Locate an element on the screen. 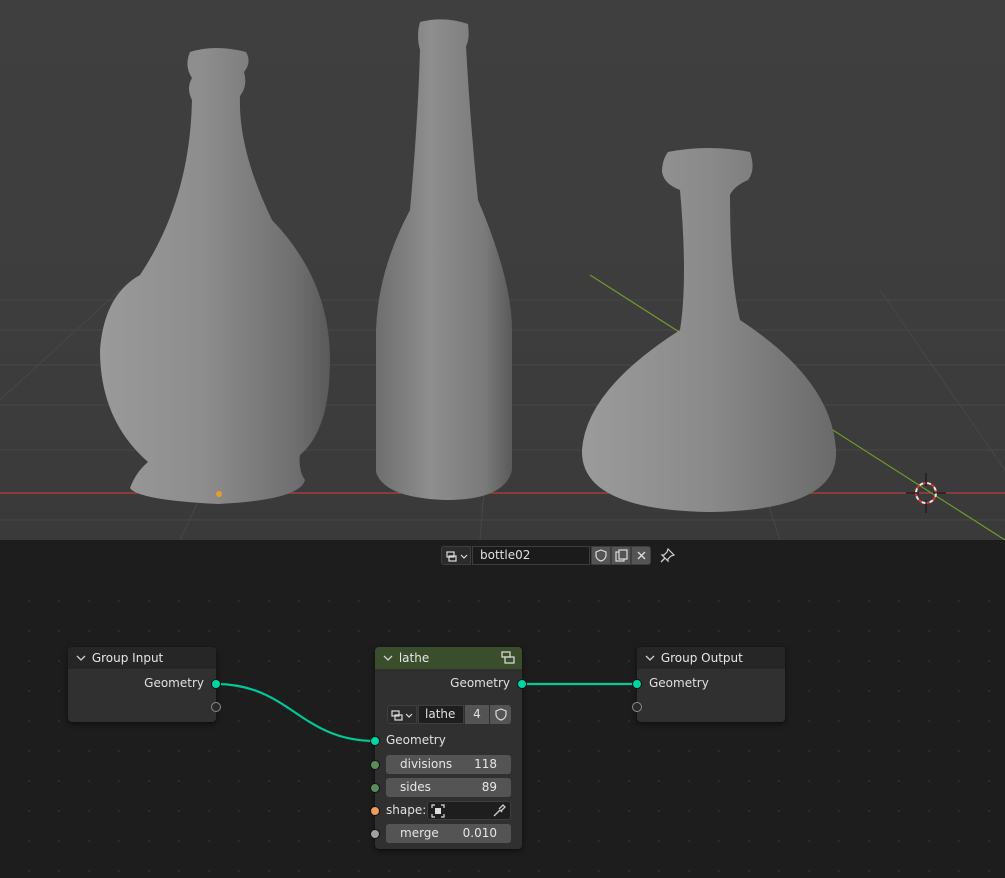  merge-field: merge 0.010 is located at coordinates (448, 833).